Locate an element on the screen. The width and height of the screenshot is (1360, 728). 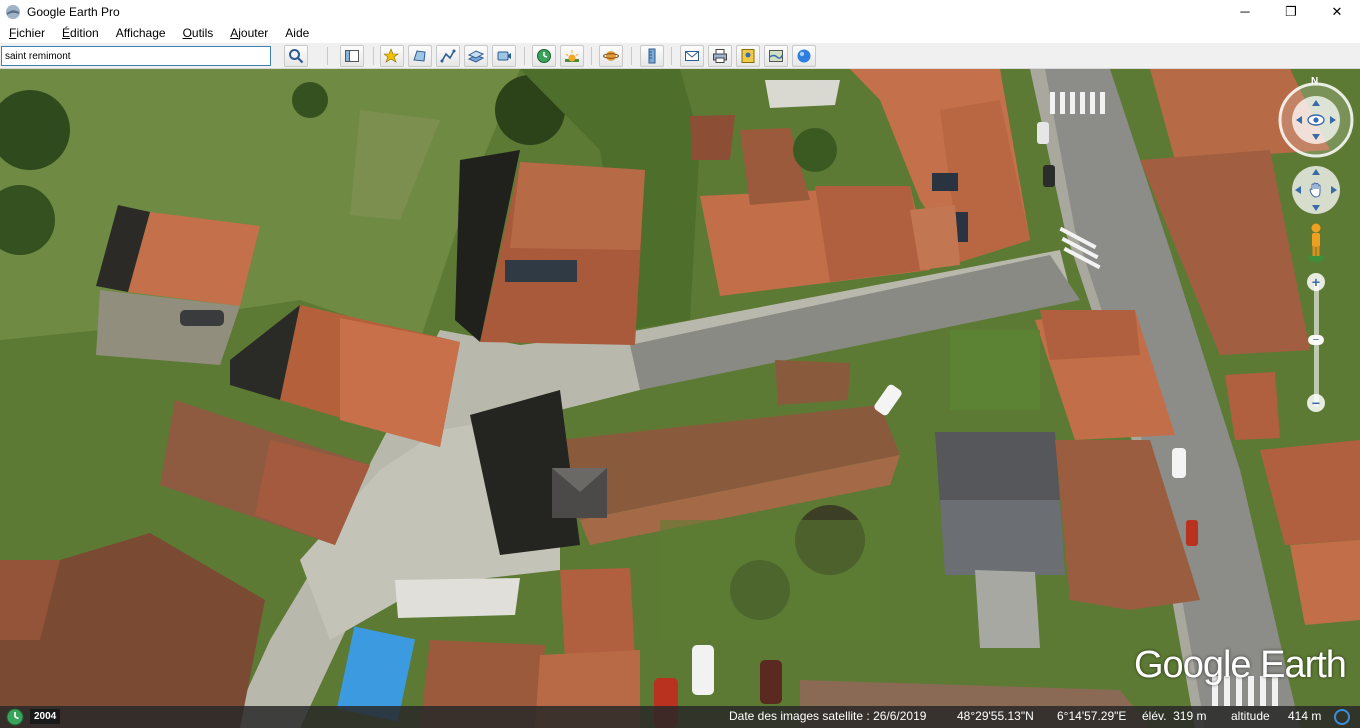
add-placemark-button is located at coordinates (392, 56).